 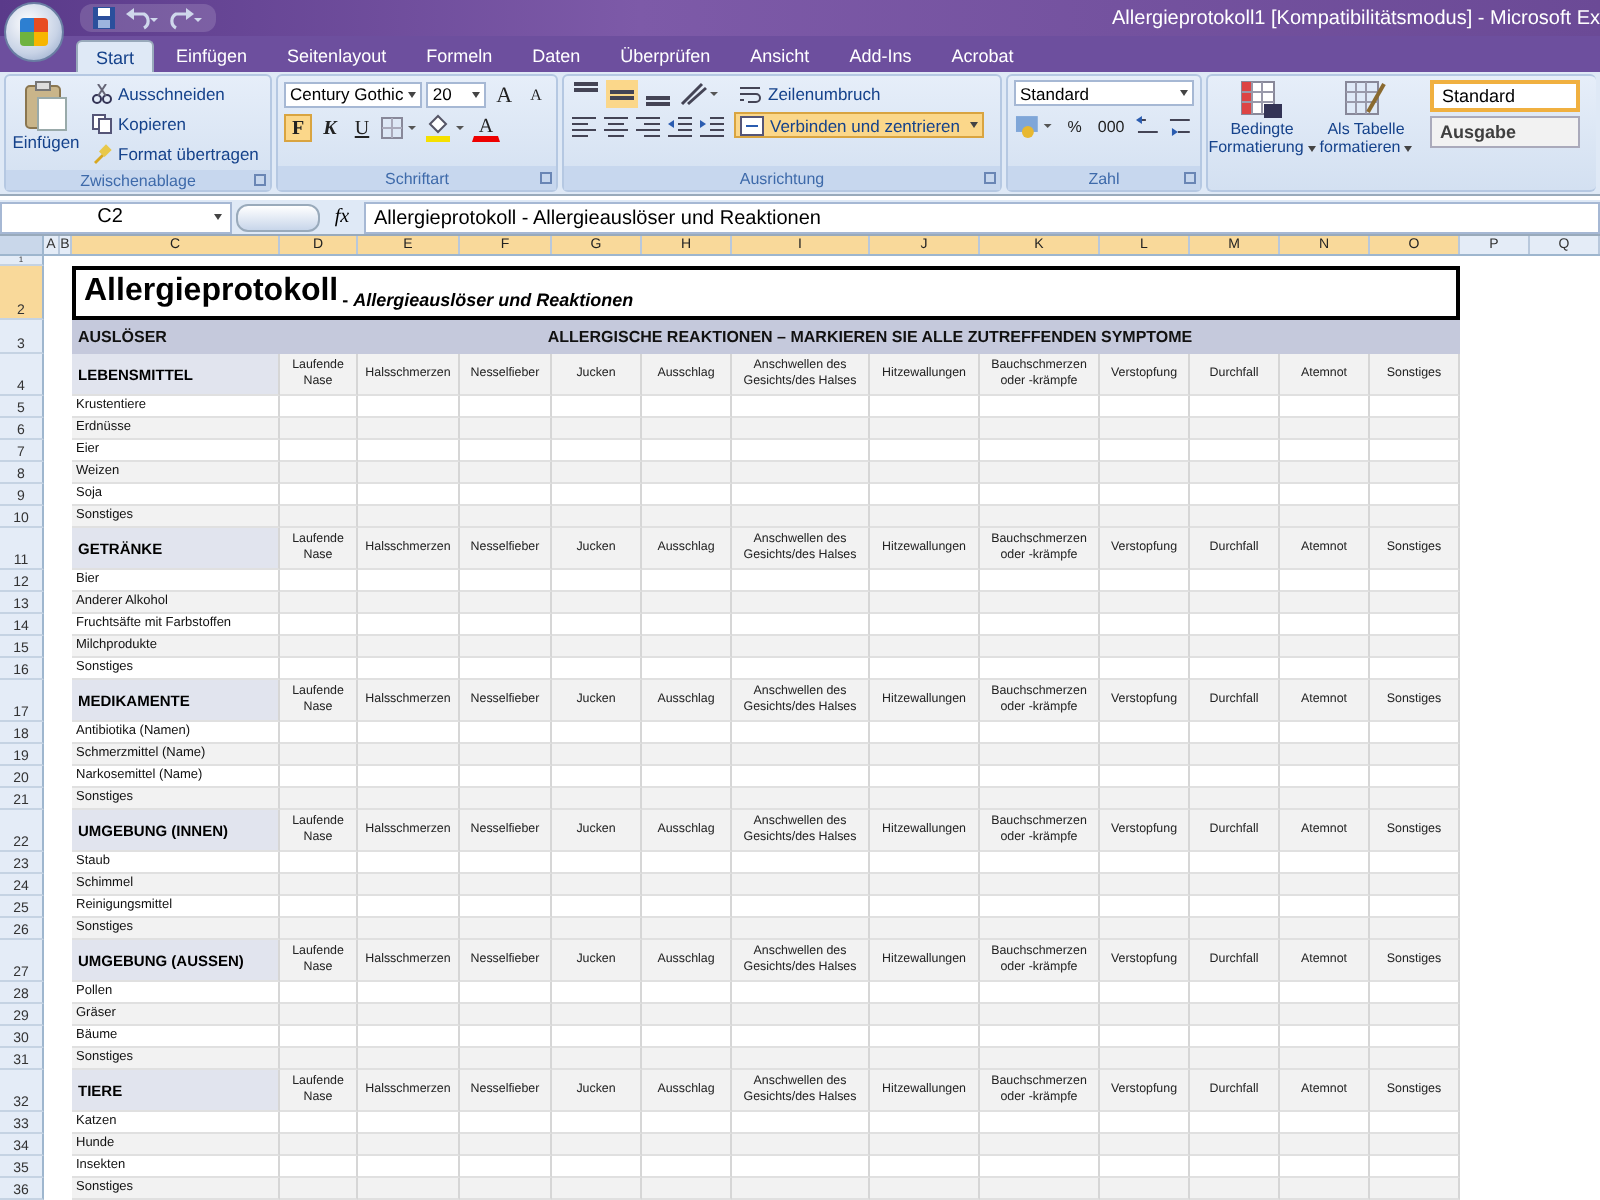 What do you see at coordinates (859, 125) in the screenshot?
I see `merge-center-button: Verbinden und zentrieren` at bounding box center [859, 125].